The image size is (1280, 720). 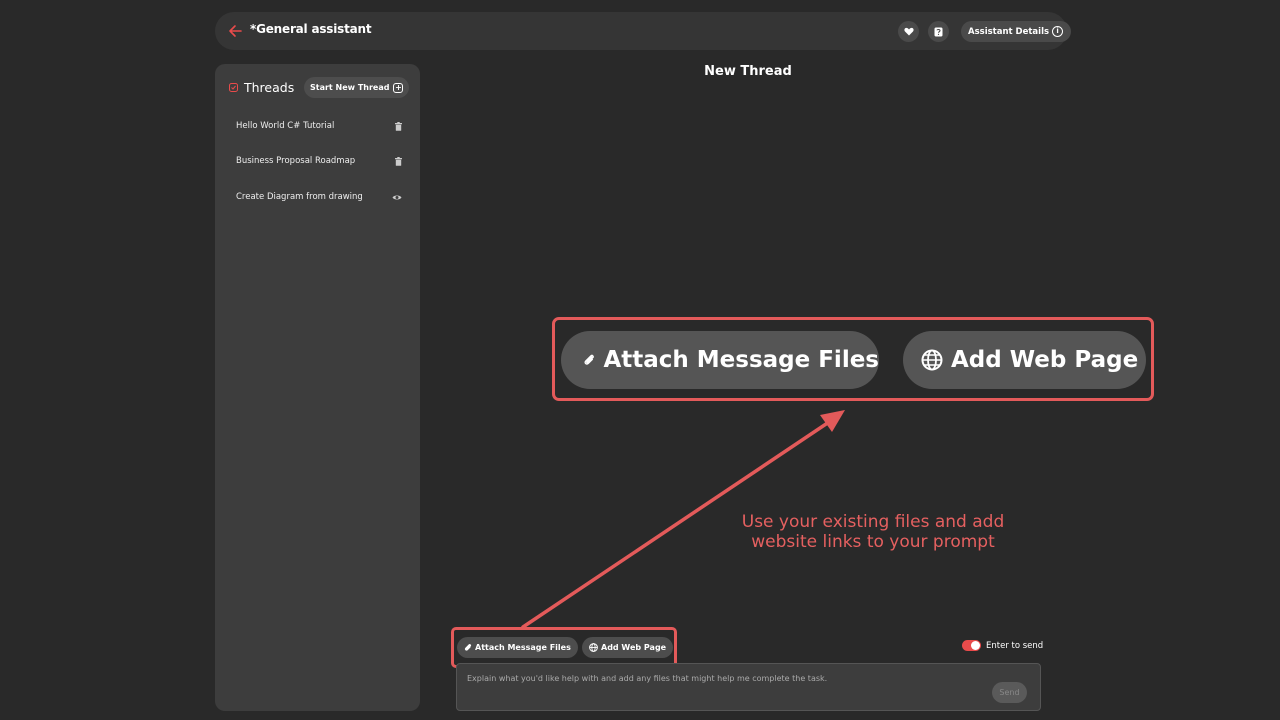 What do you see at coordinates (634, 647) in the screenshot?
I see `add-web-page-label: Add Web Page` at bounding box center [634, 647].